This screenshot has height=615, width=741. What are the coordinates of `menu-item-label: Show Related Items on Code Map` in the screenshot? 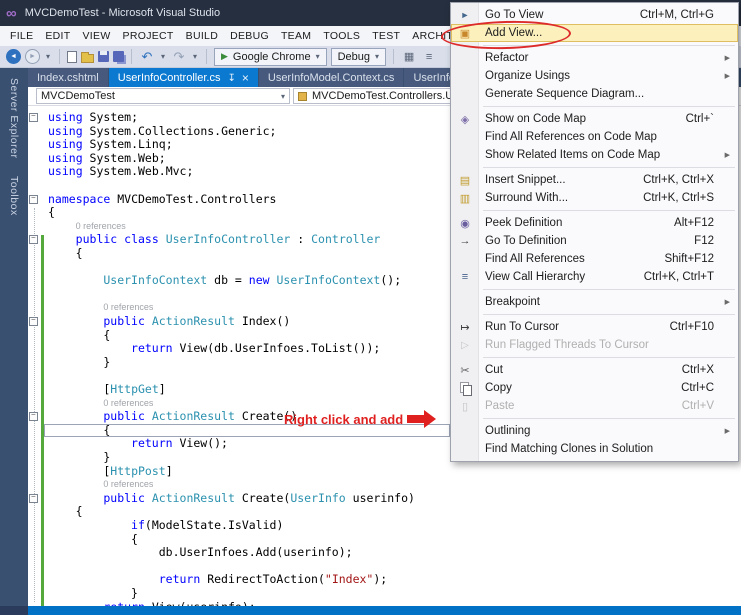 It's located at (573, 155).